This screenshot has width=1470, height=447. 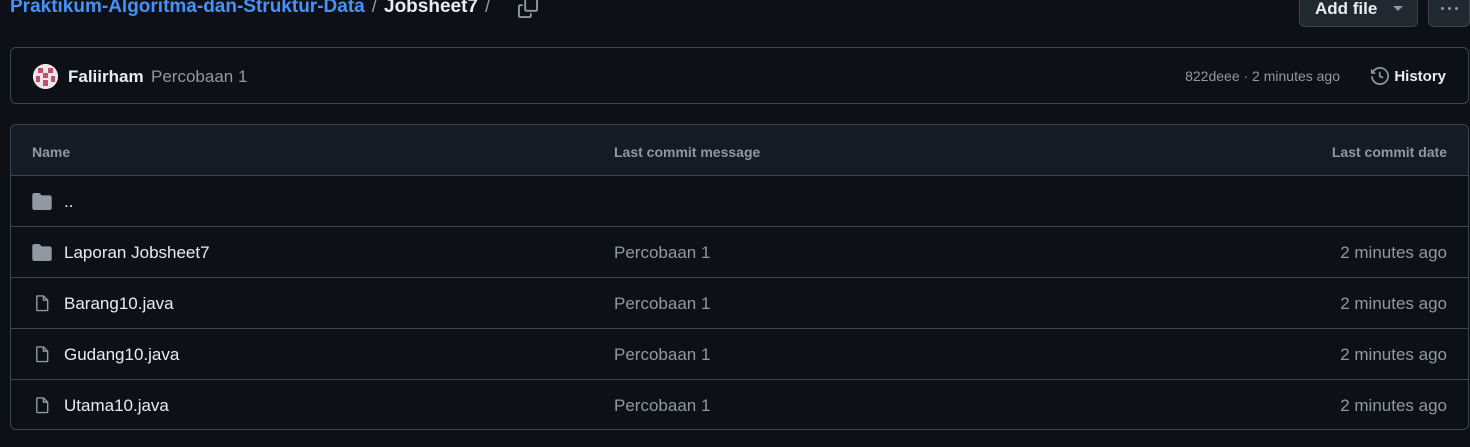 I want to click on commit-message: Percobaan 1, so click(x=199, y=77).